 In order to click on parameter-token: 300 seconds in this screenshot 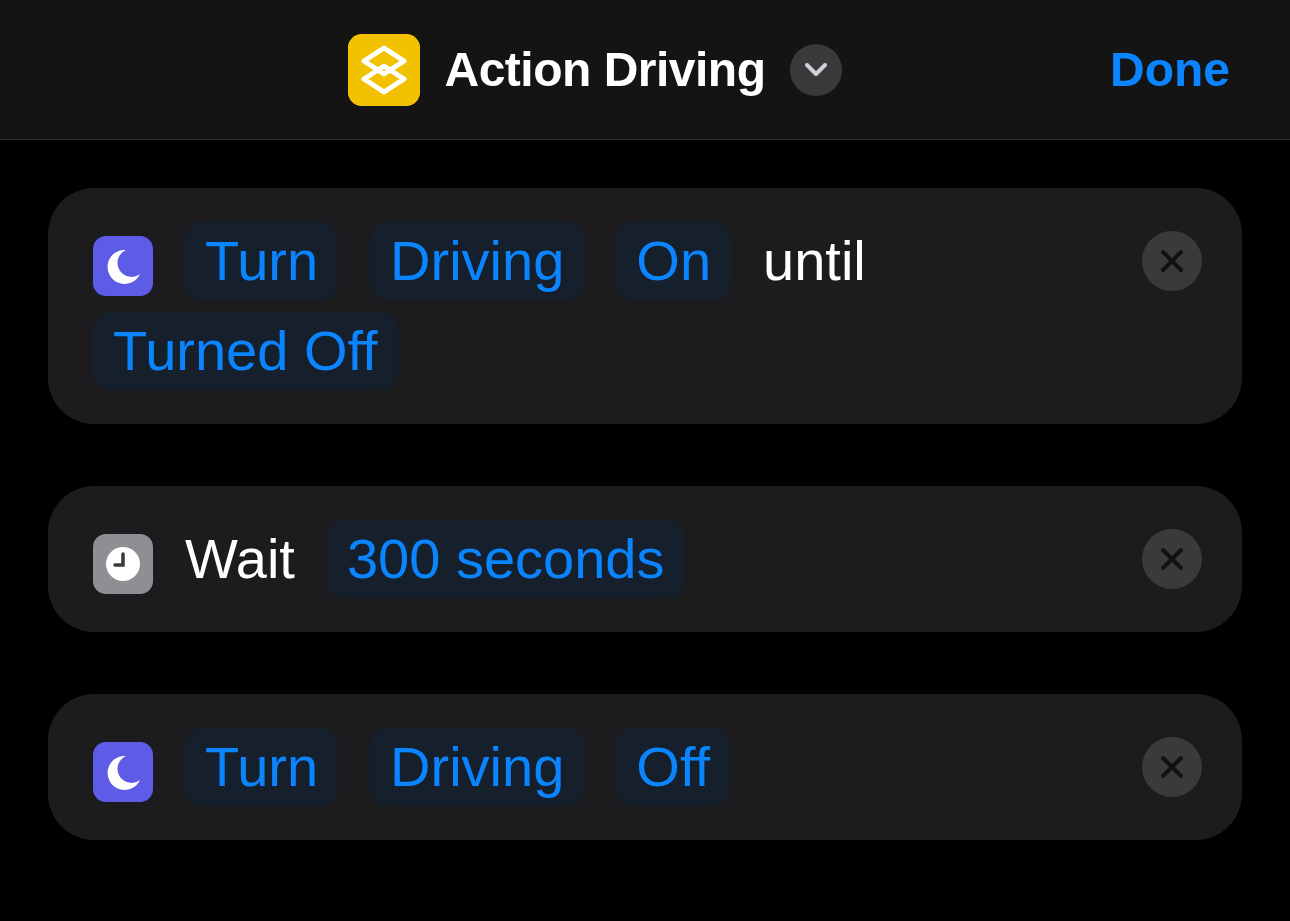, I will do `click(505, 559)`.